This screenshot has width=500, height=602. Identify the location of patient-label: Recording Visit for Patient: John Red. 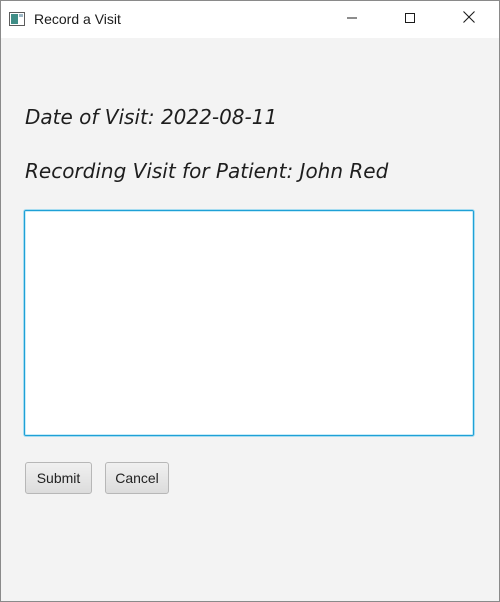
(207, 171).